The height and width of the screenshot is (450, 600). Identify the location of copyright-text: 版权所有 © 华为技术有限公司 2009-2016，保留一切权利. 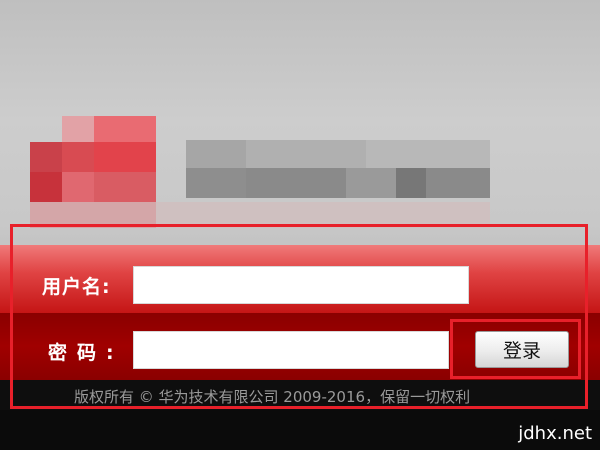
(272, 397).